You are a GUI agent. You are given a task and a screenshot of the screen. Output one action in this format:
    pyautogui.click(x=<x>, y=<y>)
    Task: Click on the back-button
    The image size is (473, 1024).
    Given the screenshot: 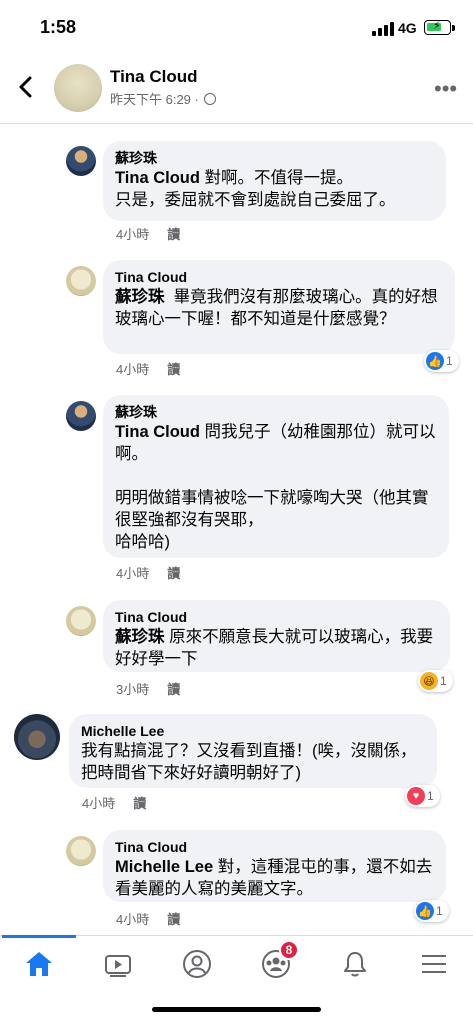 What is the action you would take?
    pyautogui.click(x=27, y=87)
    